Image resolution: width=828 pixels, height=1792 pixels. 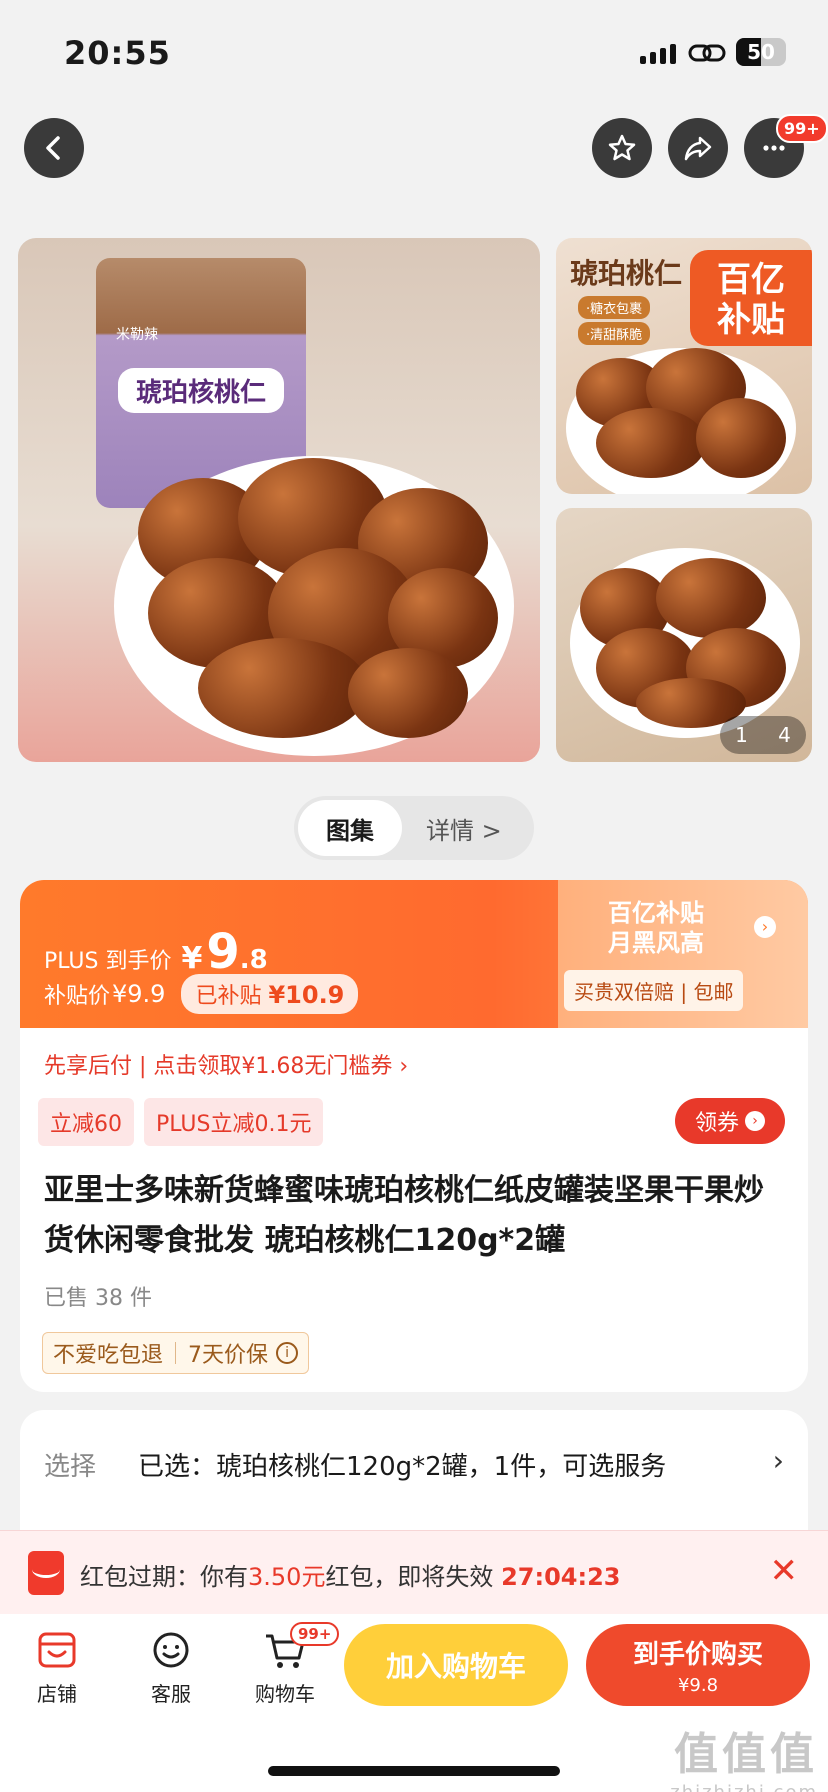 I want to click on plus-price: PLUS 到手价 ¥ 9 .8, so click(x=156, y=952).